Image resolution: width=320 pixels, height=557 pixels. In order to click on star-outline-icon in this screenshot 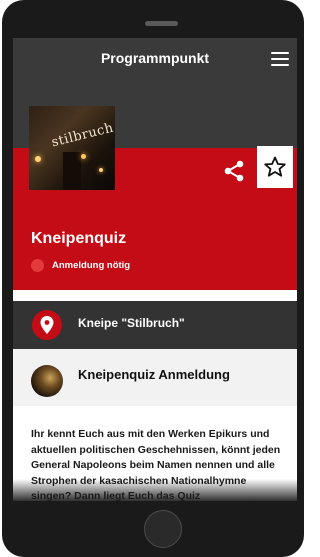, I will do `click(275, 166)`.